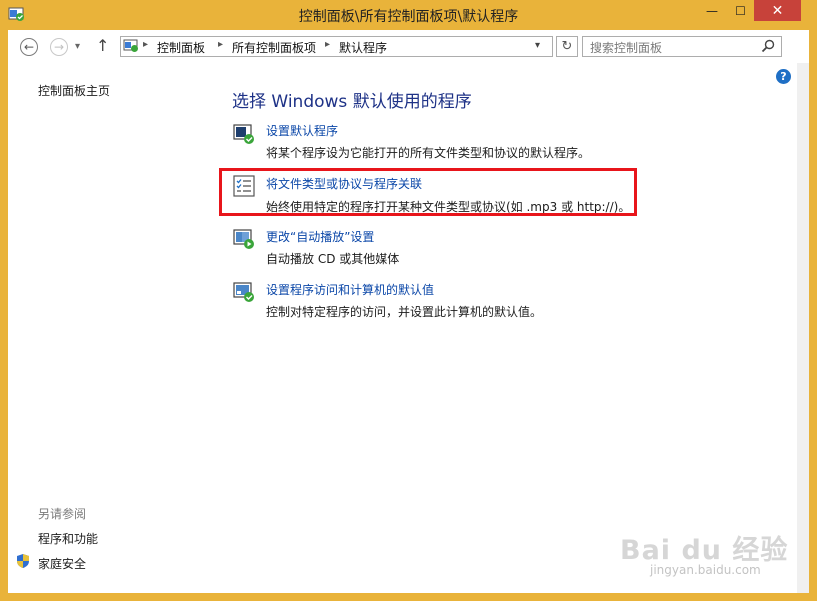  Describe the element at coordinates (243, 134) in the screenshot. I see `default-programs-icon` at that location.